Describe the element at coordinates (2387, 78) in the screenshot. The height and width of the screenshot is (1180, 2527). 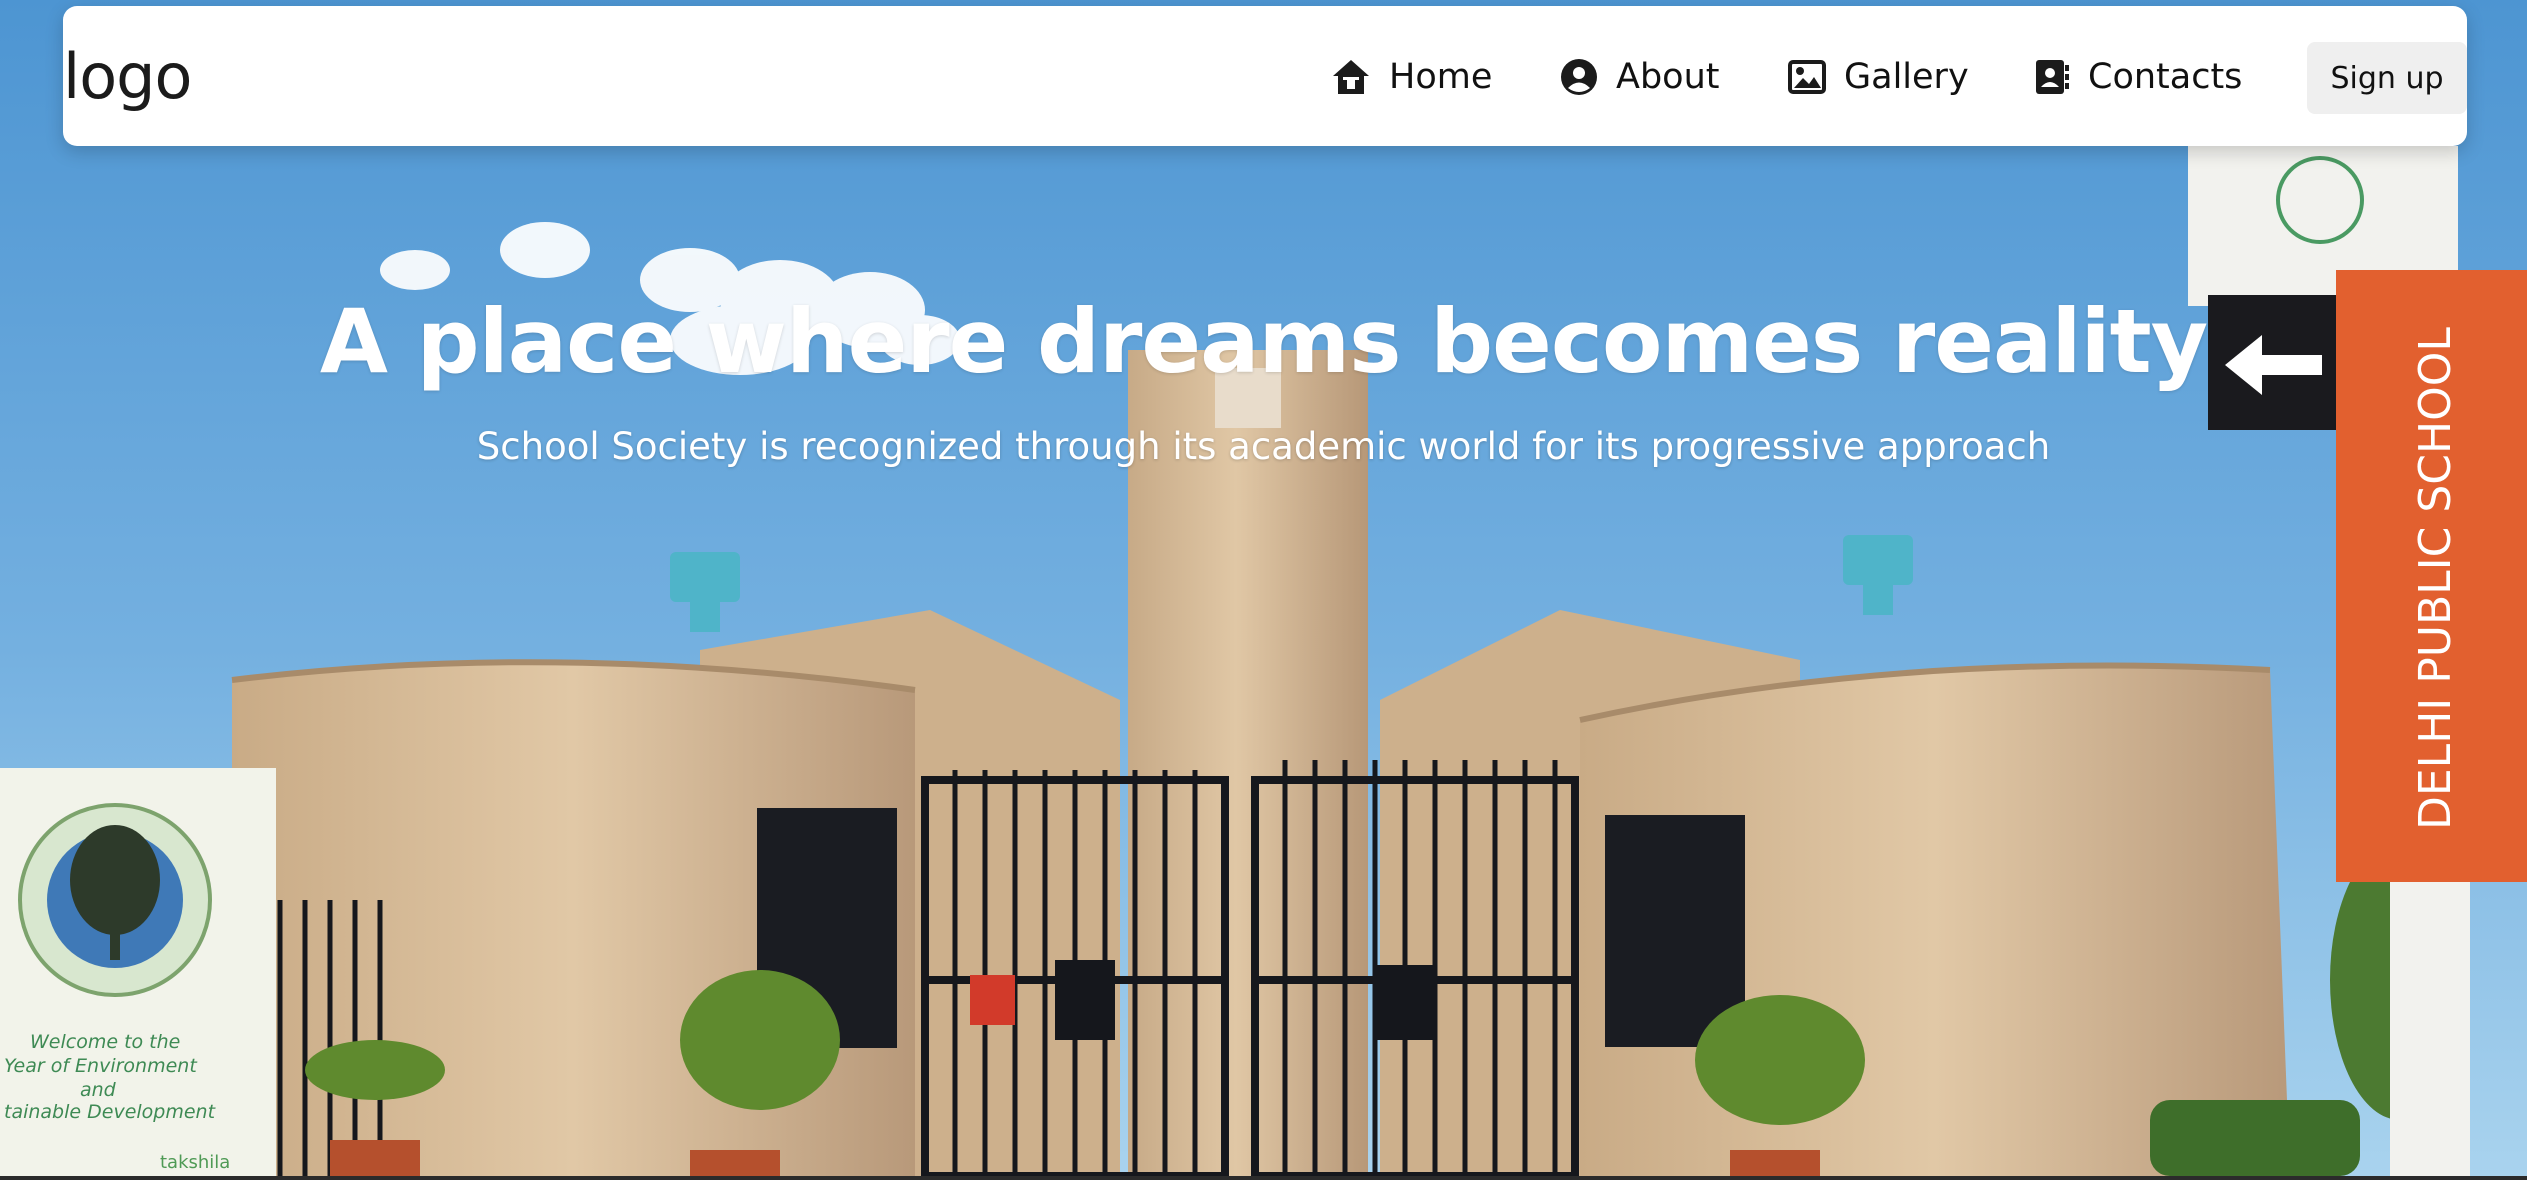
I see `signup-button: Sign up` at that location.